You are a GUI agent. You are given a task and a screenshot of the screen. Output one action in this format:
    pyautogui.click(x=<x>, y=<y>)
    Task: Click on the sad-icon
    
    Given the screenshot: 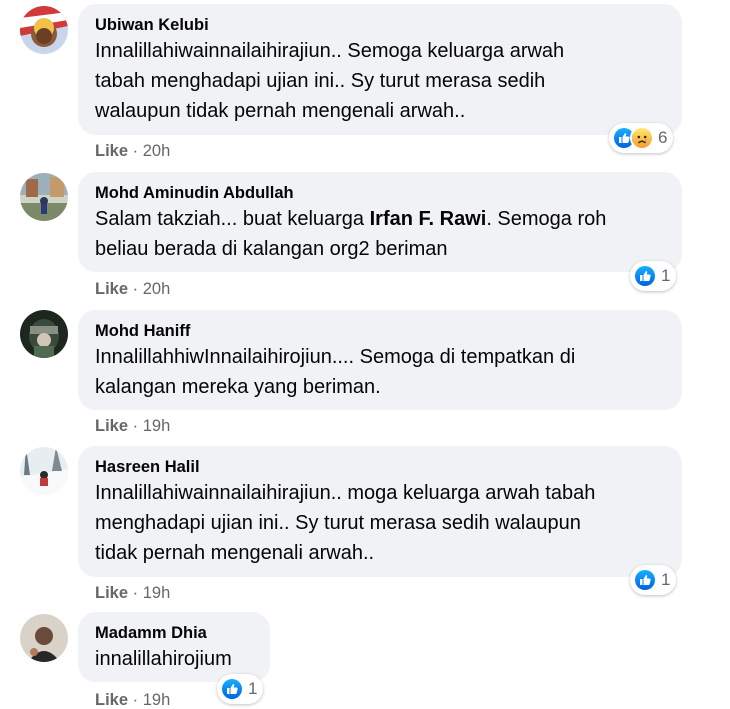 What is the action you would take?
    pyautogui.click(x=642, y=138)
    